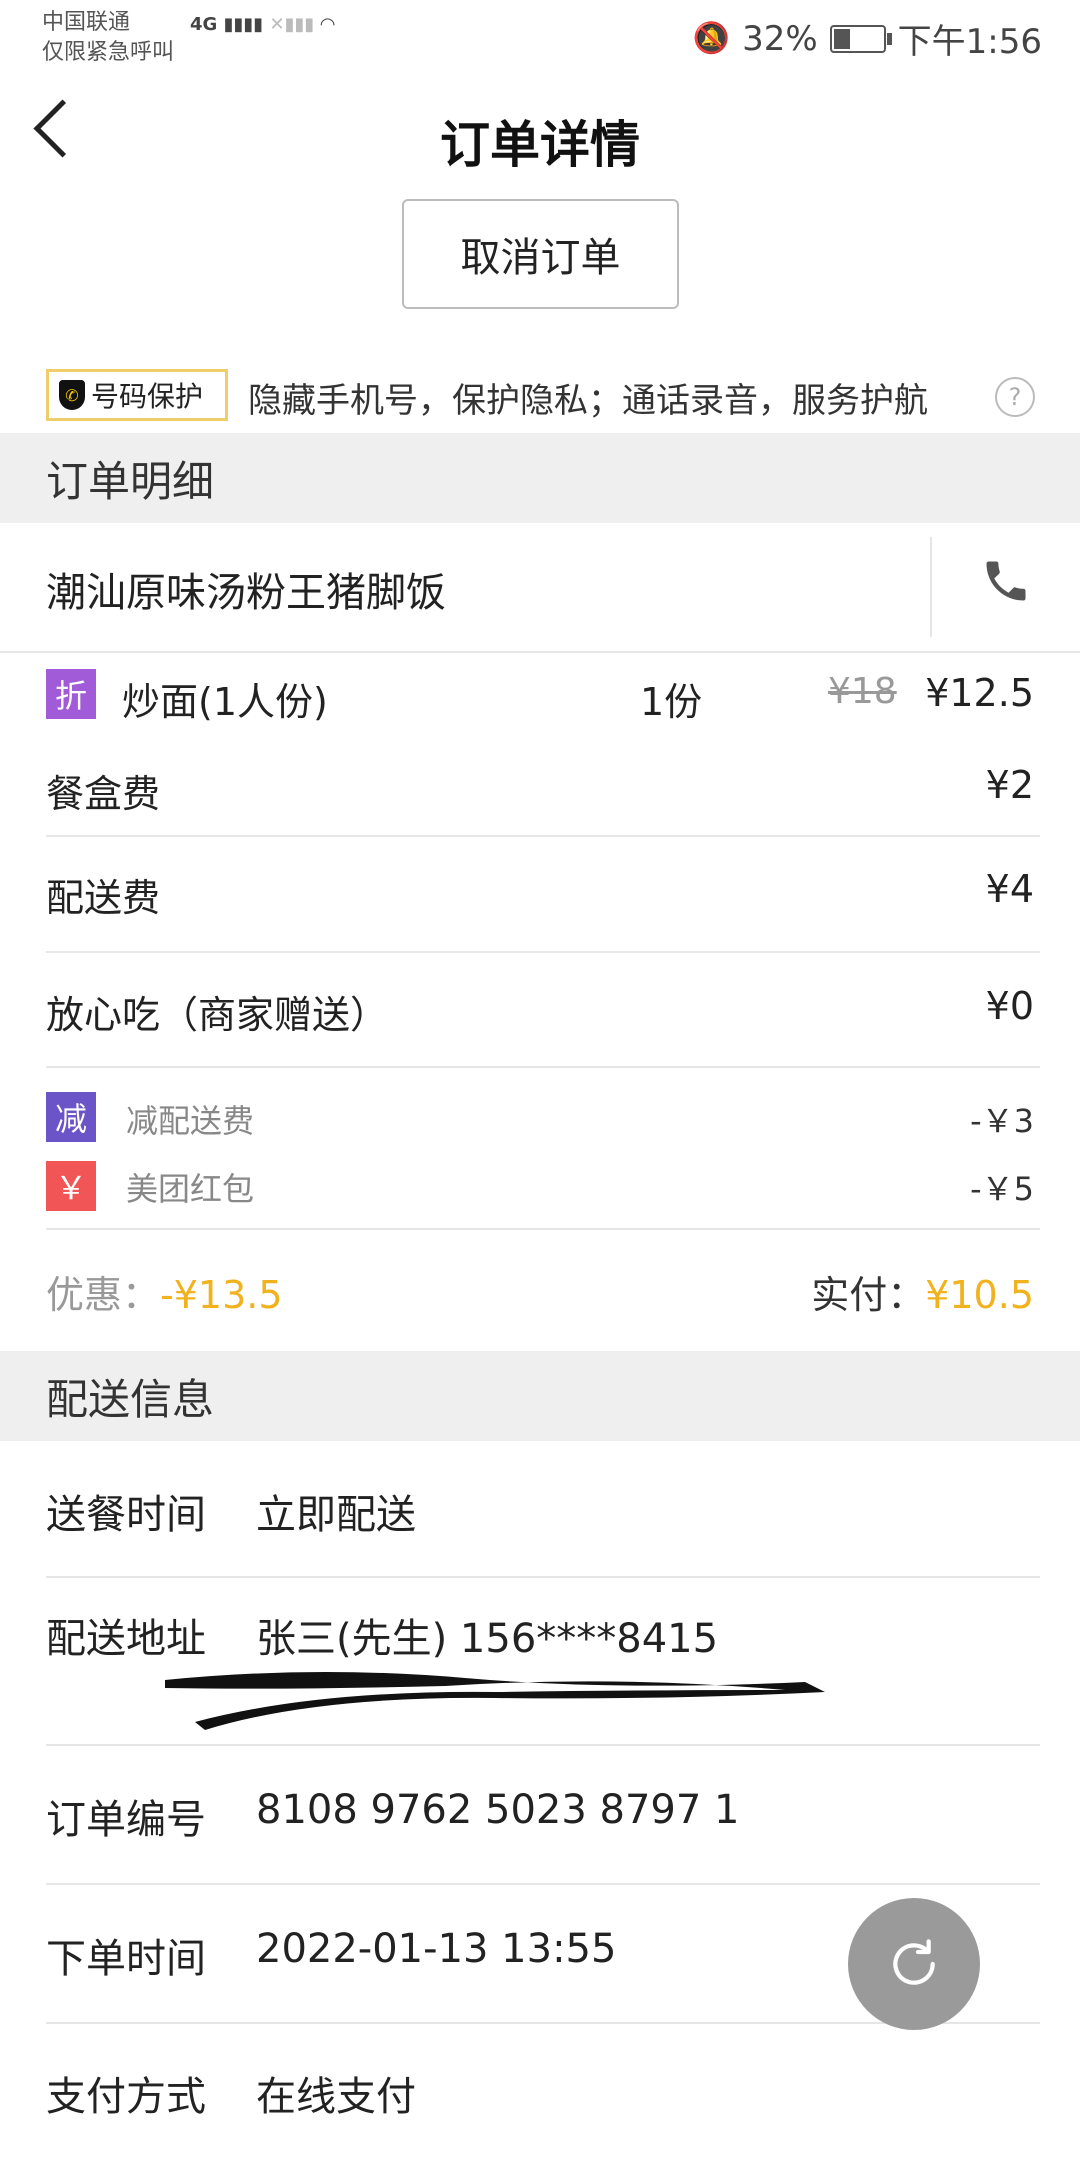 The width and height of the screenshot is (1080, 2160). What do you see at coordinates (327, 24) in the screenshot?
I see `wifi-icon: ◠` at bounding box center [327, 24].